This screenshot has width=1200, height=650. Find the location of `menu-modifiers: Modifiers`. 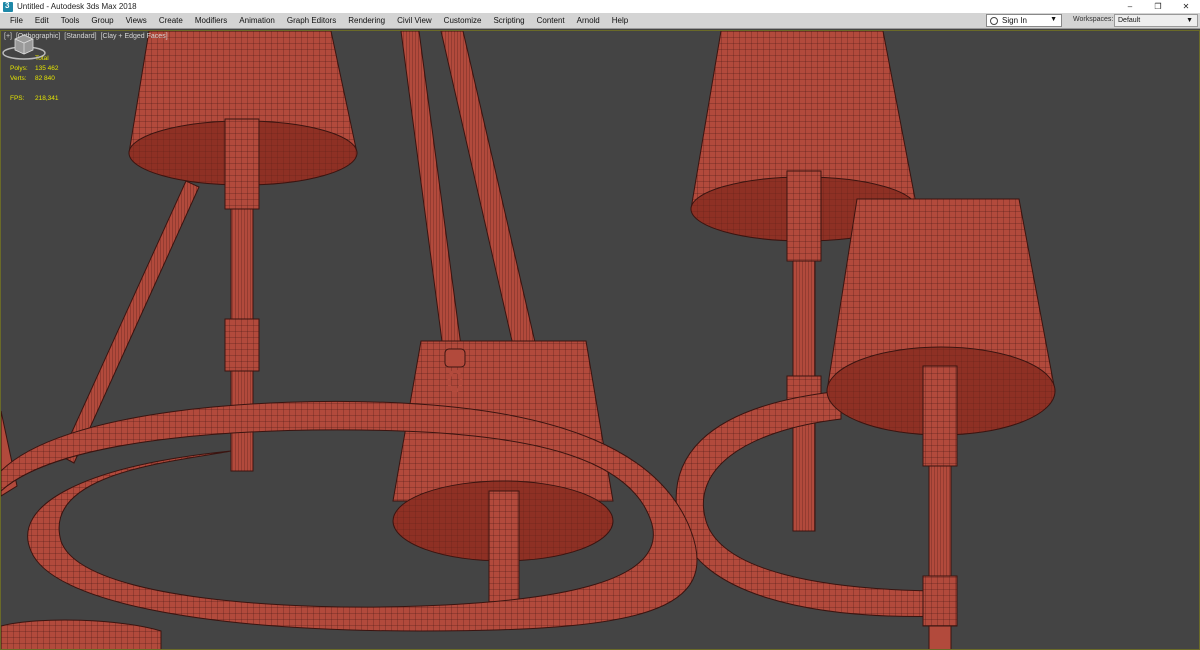

menu-modifiers: Modifiers is located at coordinates (211, 21).